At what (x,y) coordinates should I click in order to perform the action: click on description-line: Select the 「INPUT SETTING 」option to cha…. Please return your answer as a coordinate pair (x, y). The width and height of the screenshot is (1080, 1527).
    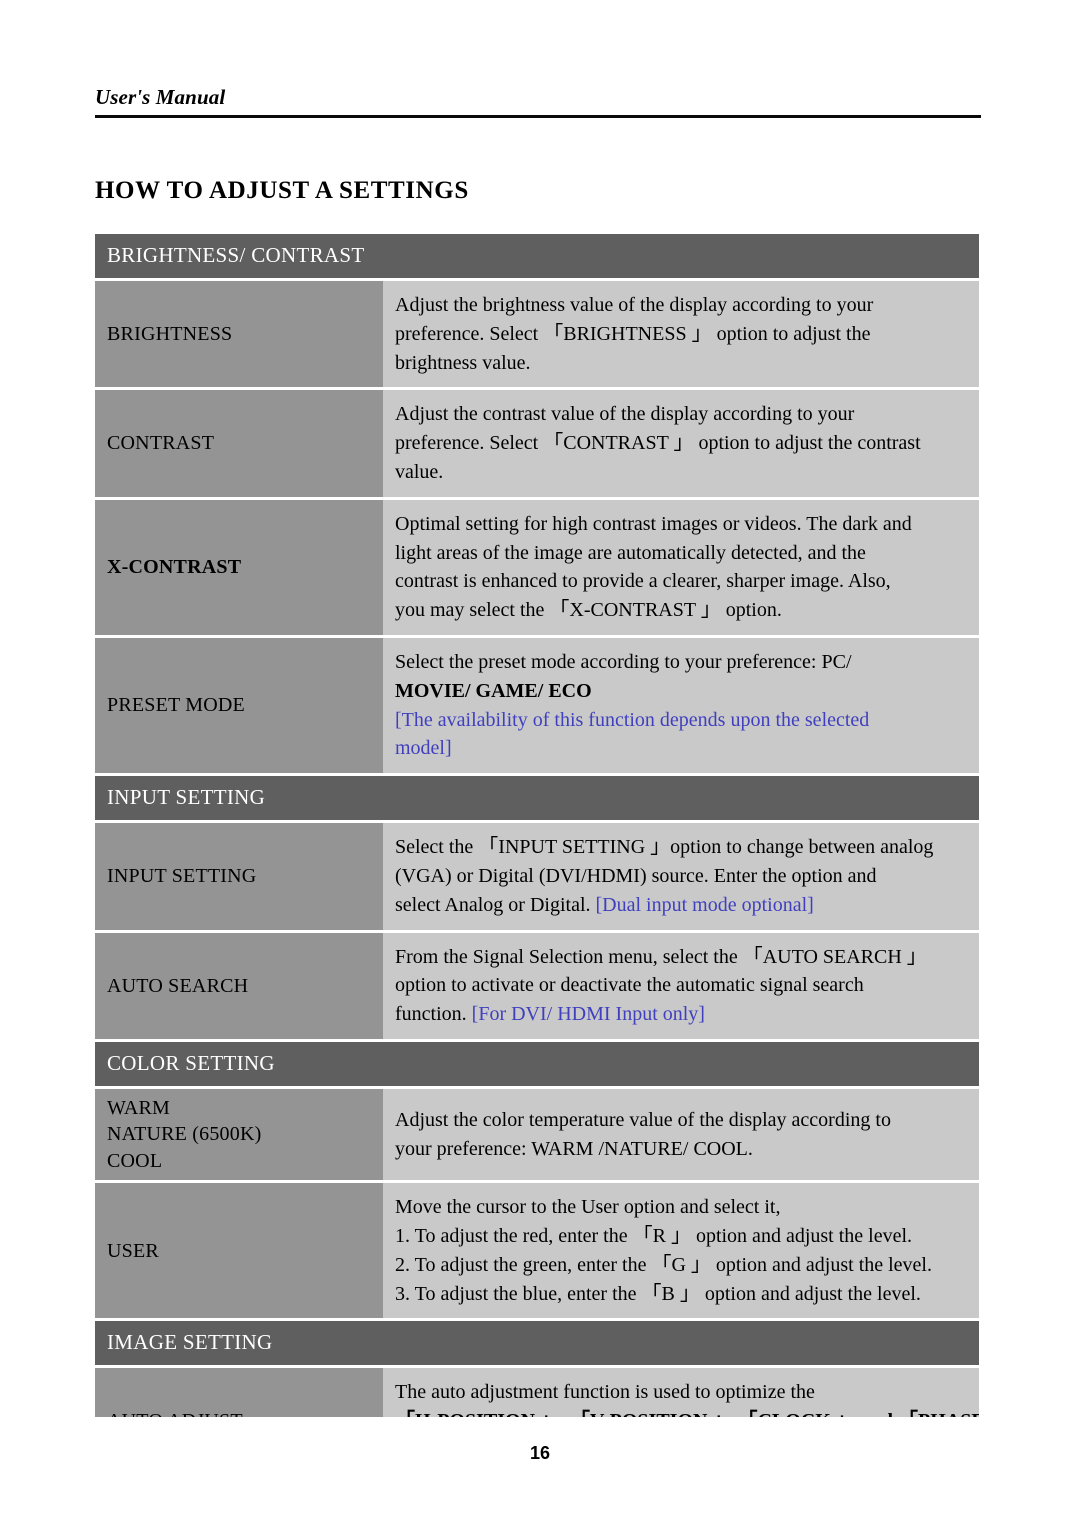
    Looking at the image, I should click on (664, 847).